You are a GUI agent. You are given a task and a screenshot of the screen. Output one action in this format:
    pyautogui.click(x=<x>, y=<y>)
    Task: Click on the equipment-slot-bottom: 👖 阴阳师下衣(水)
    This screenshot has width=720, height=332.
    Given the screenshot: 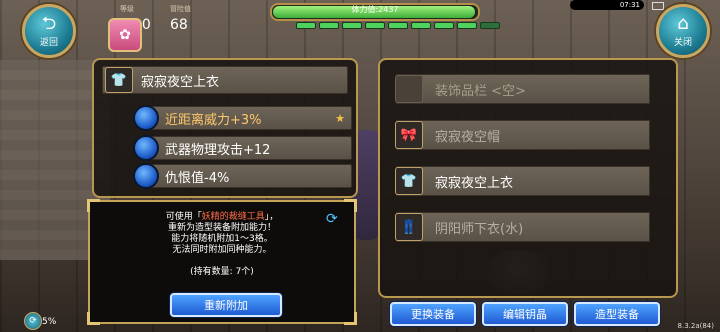 What is the action you would take?
    pyautogui.click(x=522, y=227)
    